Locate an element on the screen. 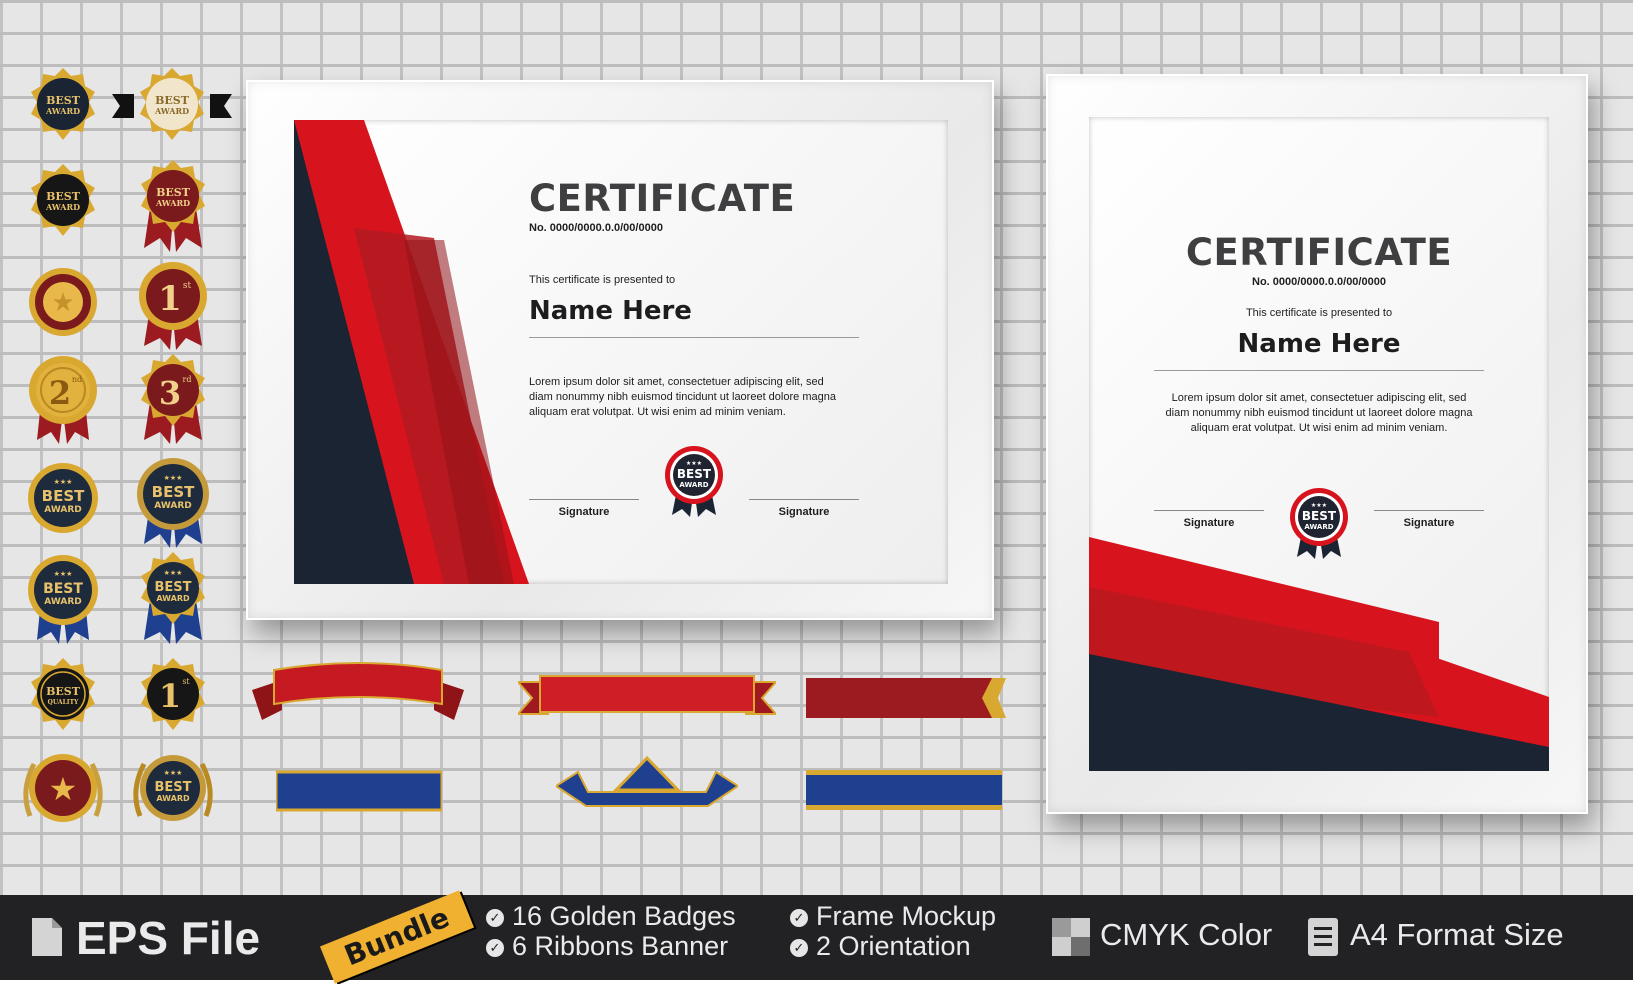 This screenshot has width=1633, height=984. bundle-tag: Bundle is located at coordinates (397, 937).